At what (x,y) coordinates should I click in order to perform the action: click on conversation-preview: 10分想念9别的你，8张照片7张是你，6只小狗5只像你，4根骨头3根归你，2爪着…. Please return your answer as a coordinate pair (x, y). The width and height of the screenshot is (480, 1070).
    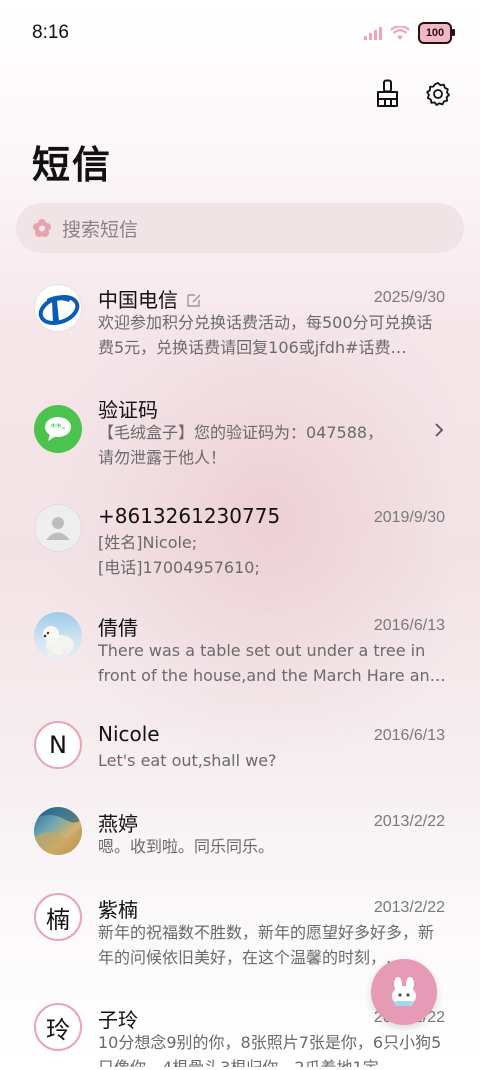
    Looking at the image, I should click on (270, 1050).